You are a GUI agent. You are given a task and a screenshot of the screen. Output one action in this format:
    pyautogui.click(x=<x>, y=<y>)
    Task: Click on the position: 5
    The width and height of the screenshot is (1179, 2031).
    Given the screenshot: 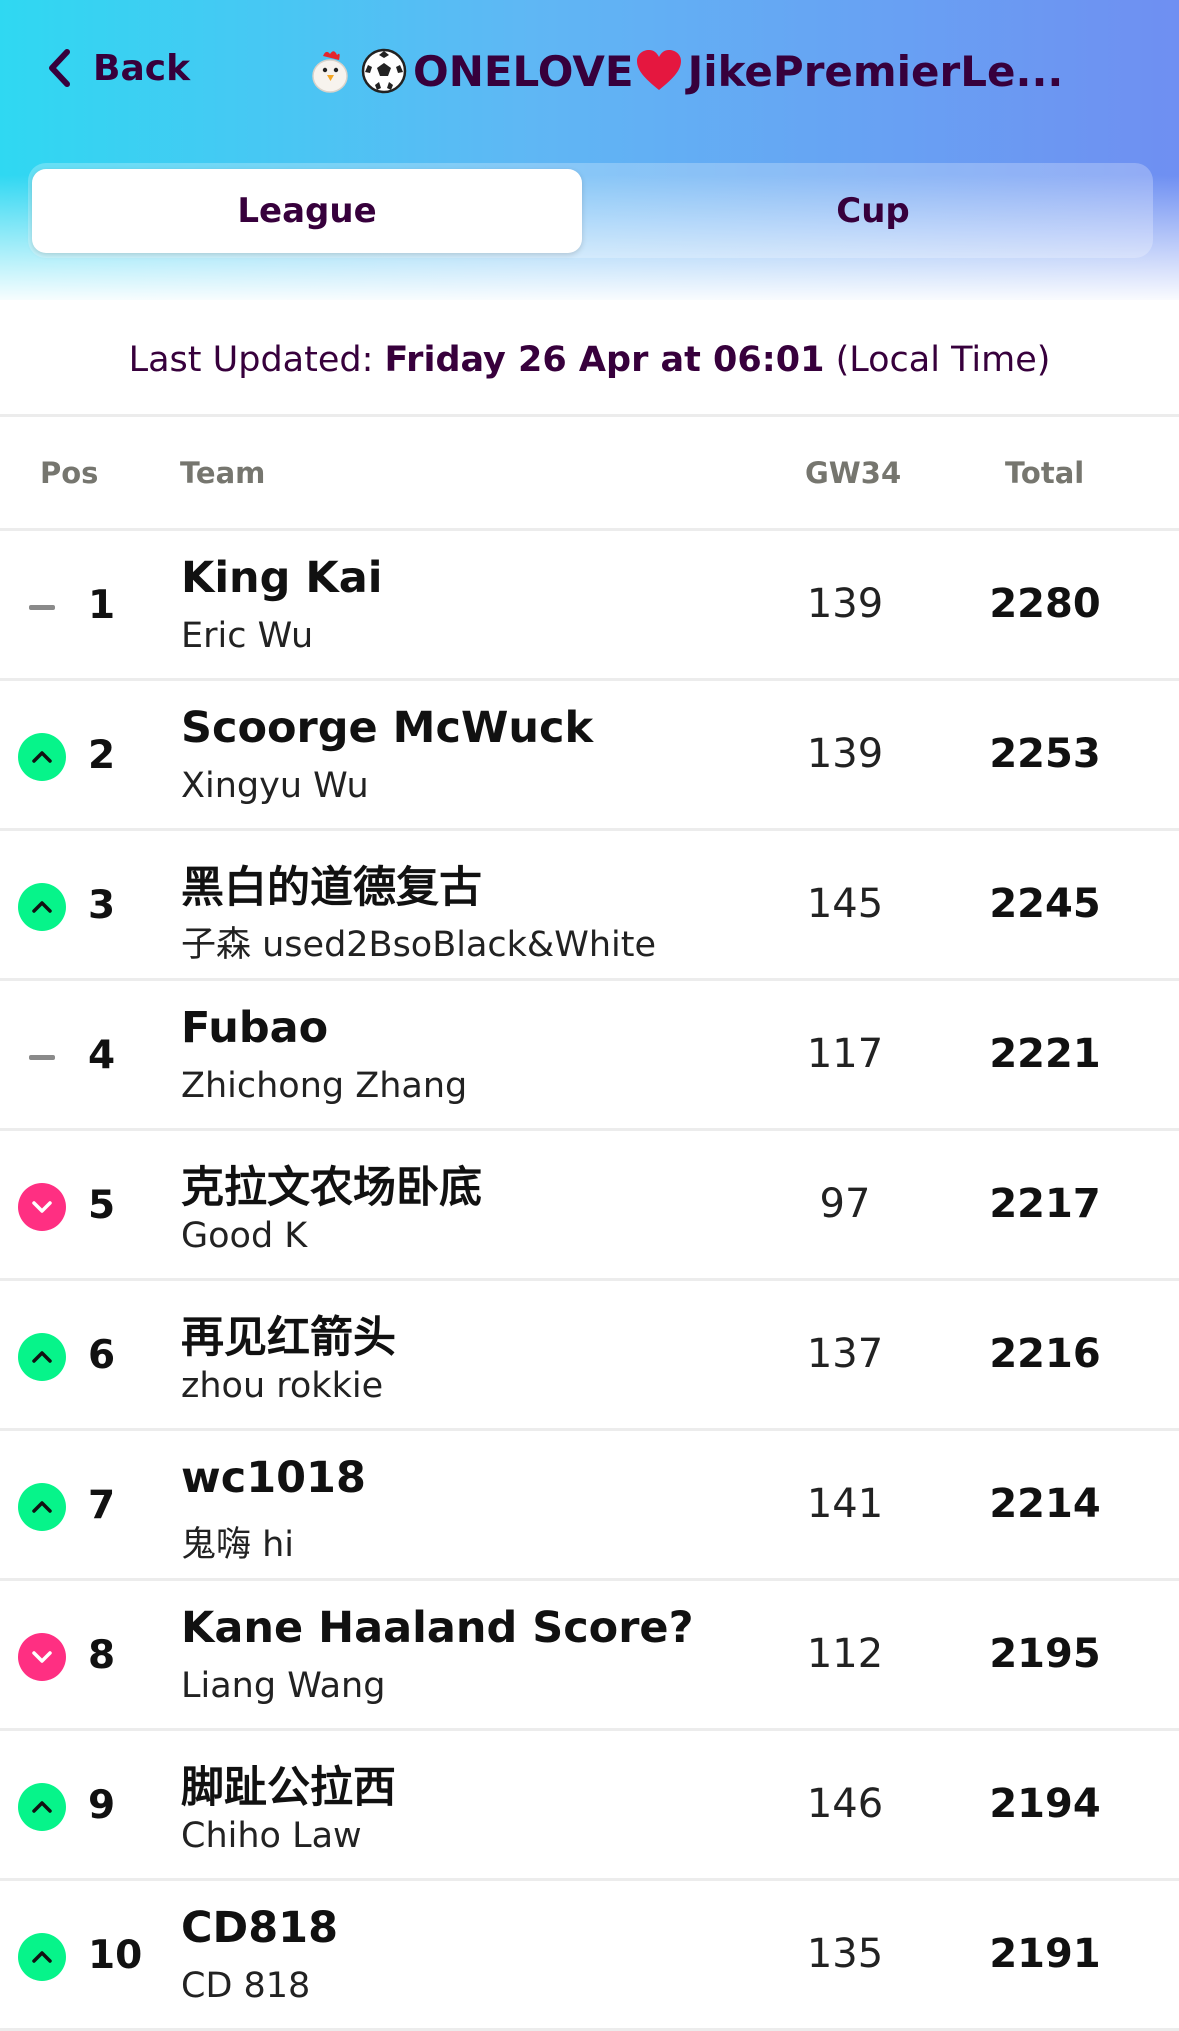 What is the action you would take?
    pyautogui.click(x=102, y=1205)
    